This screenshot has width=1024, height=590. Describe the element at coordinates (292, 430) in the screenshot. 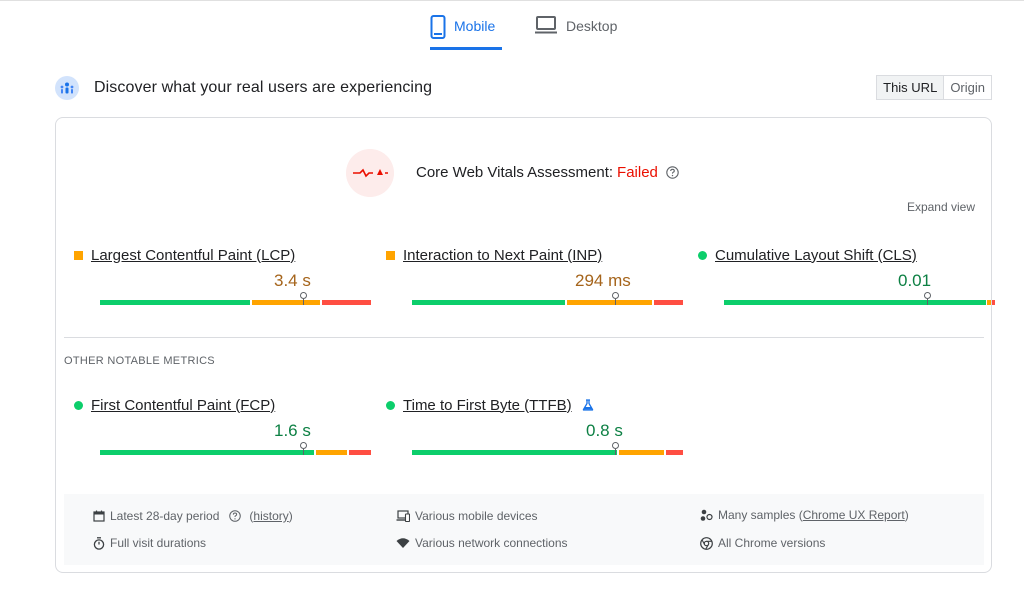

I see `metric-fcp-value: 1.6 s` at that location.